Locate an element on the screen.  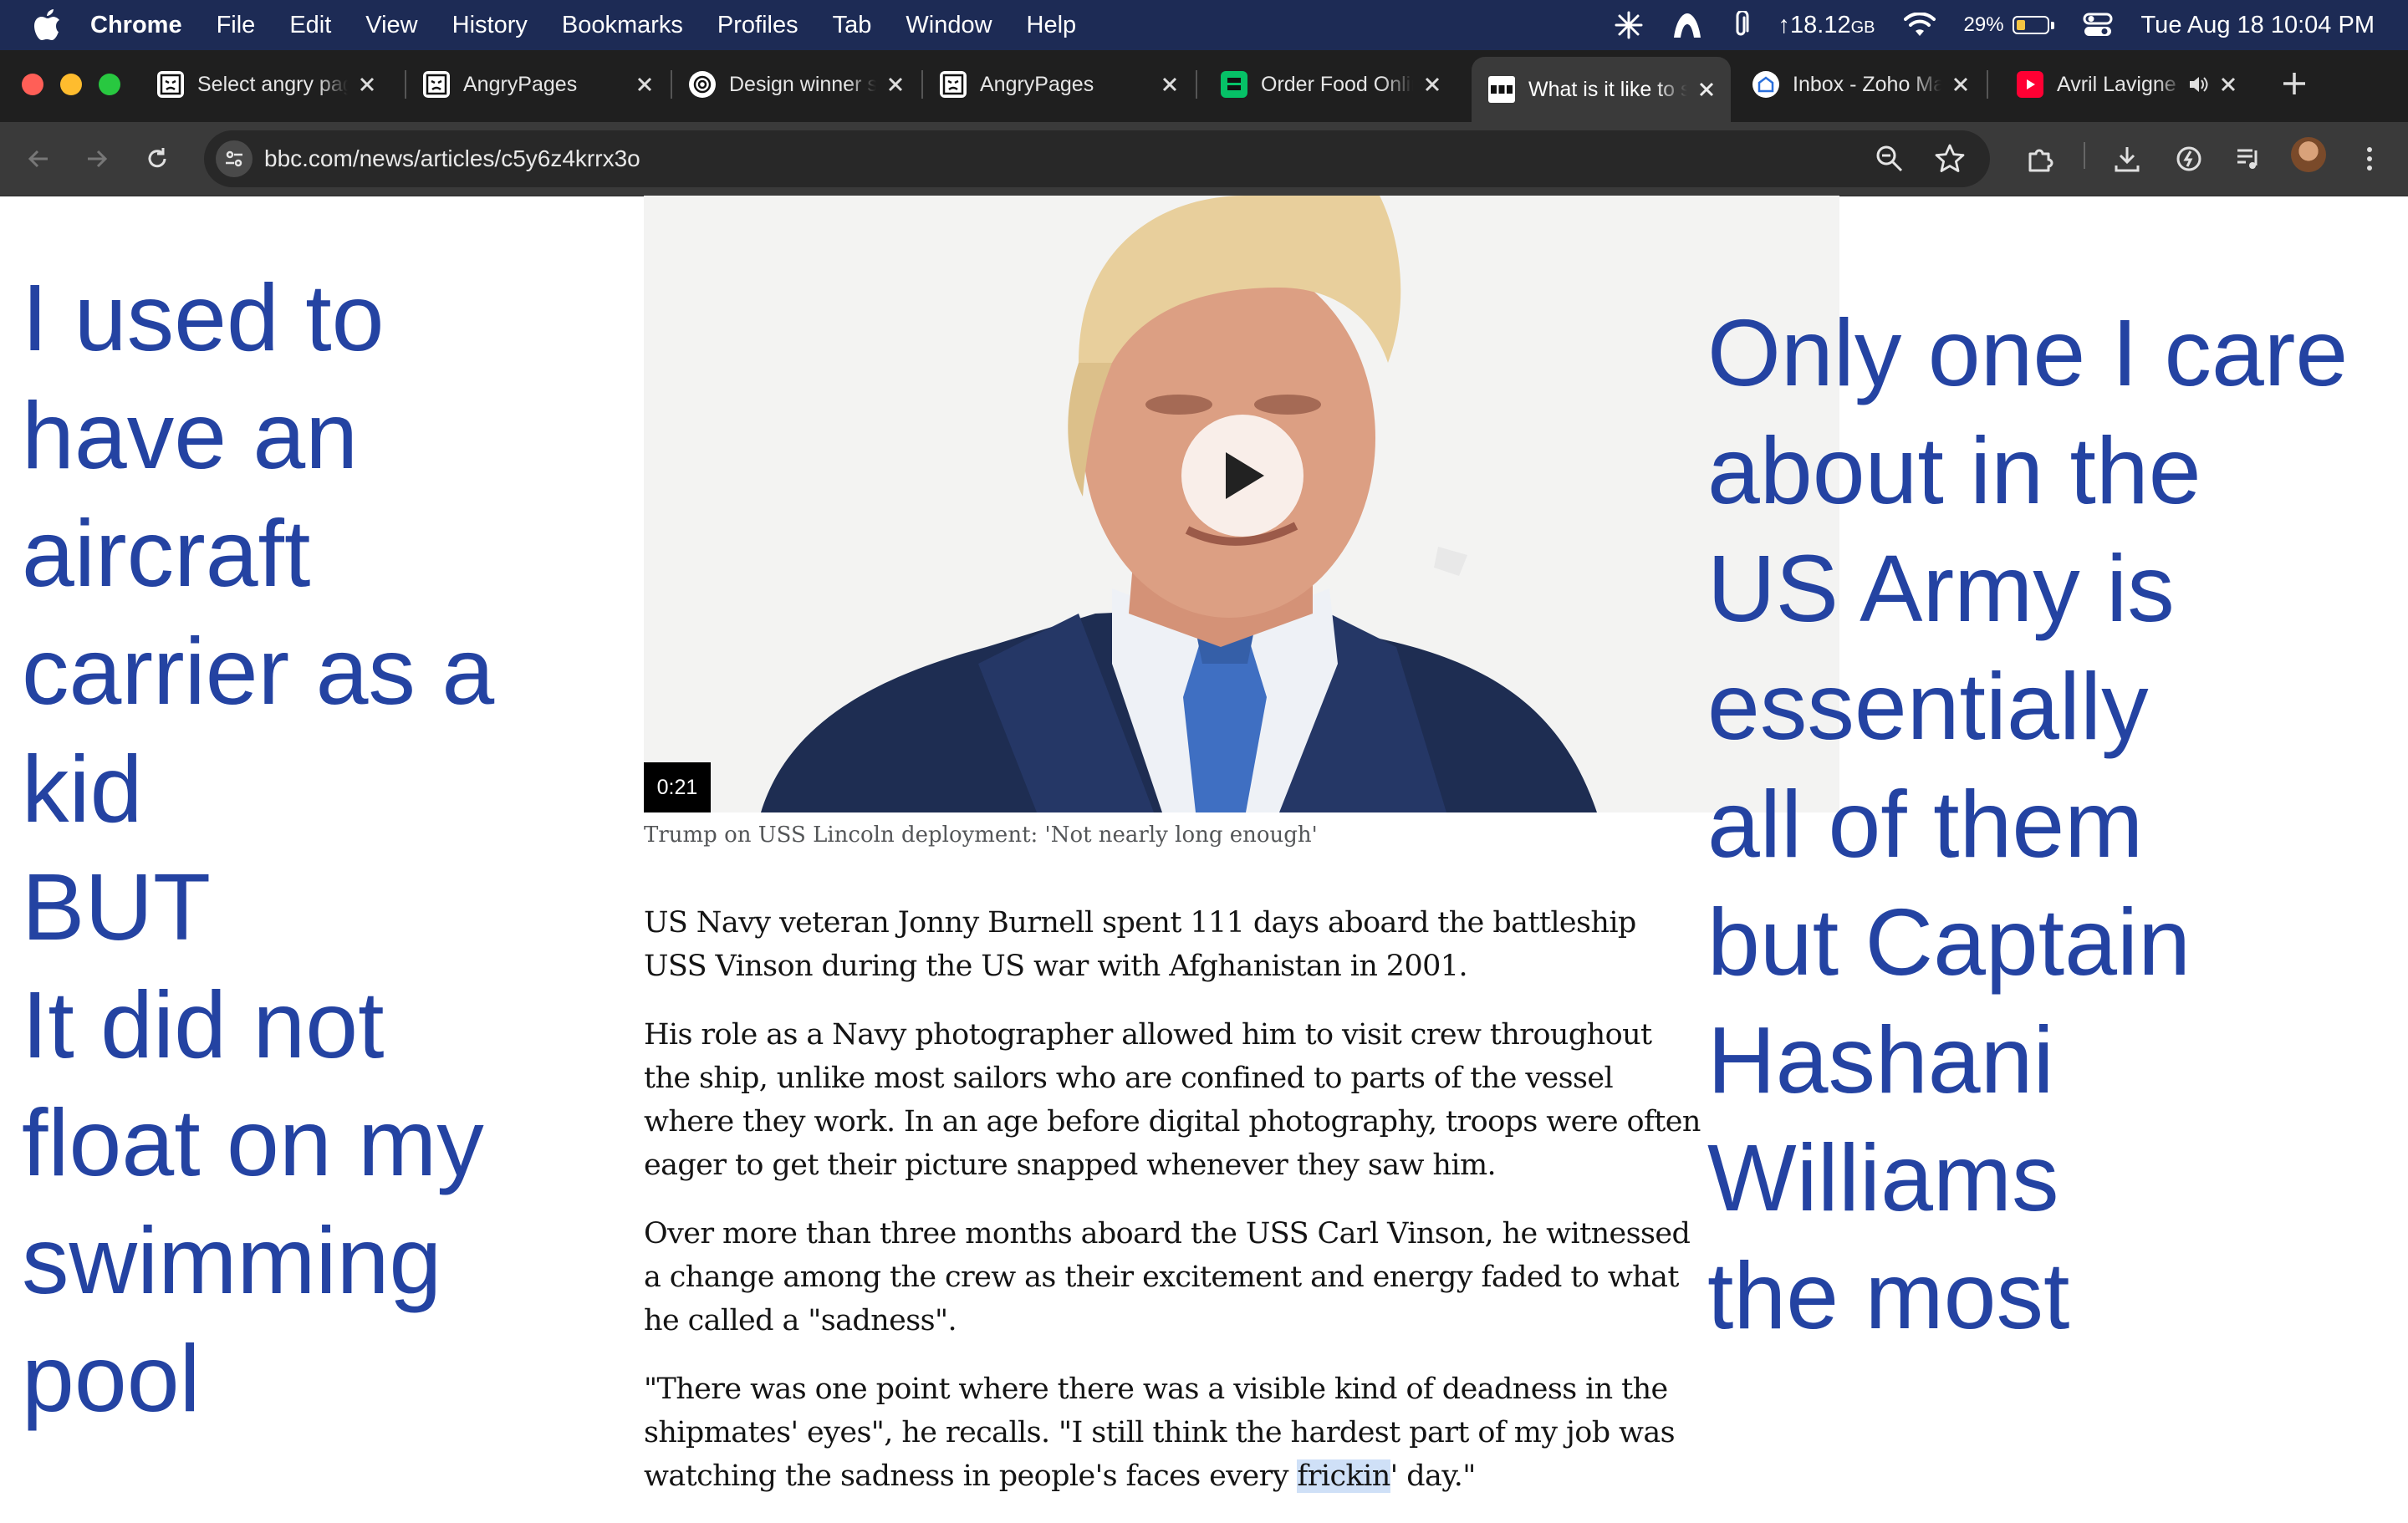
sparkle-status-icon is located at coordinates (1629, 25).